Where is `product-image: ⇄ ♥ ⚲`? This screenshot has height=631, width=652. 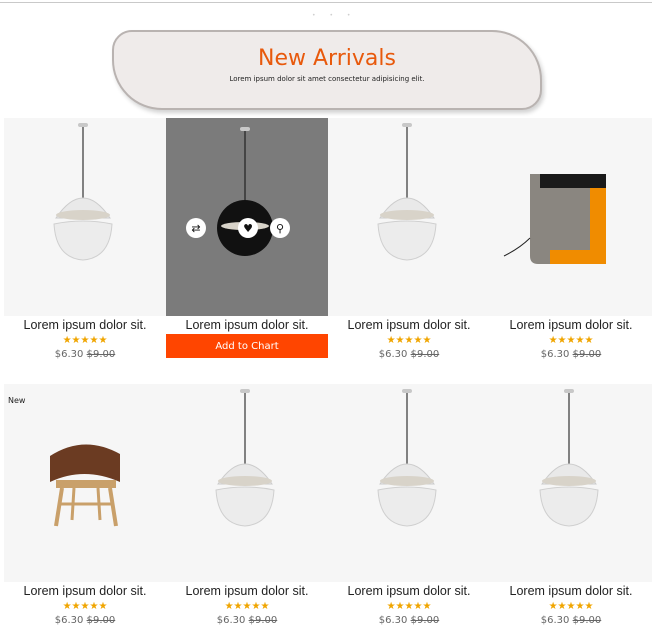
product-image: ⇄ ♥ ⚲ is located at coordinates (247, 217).